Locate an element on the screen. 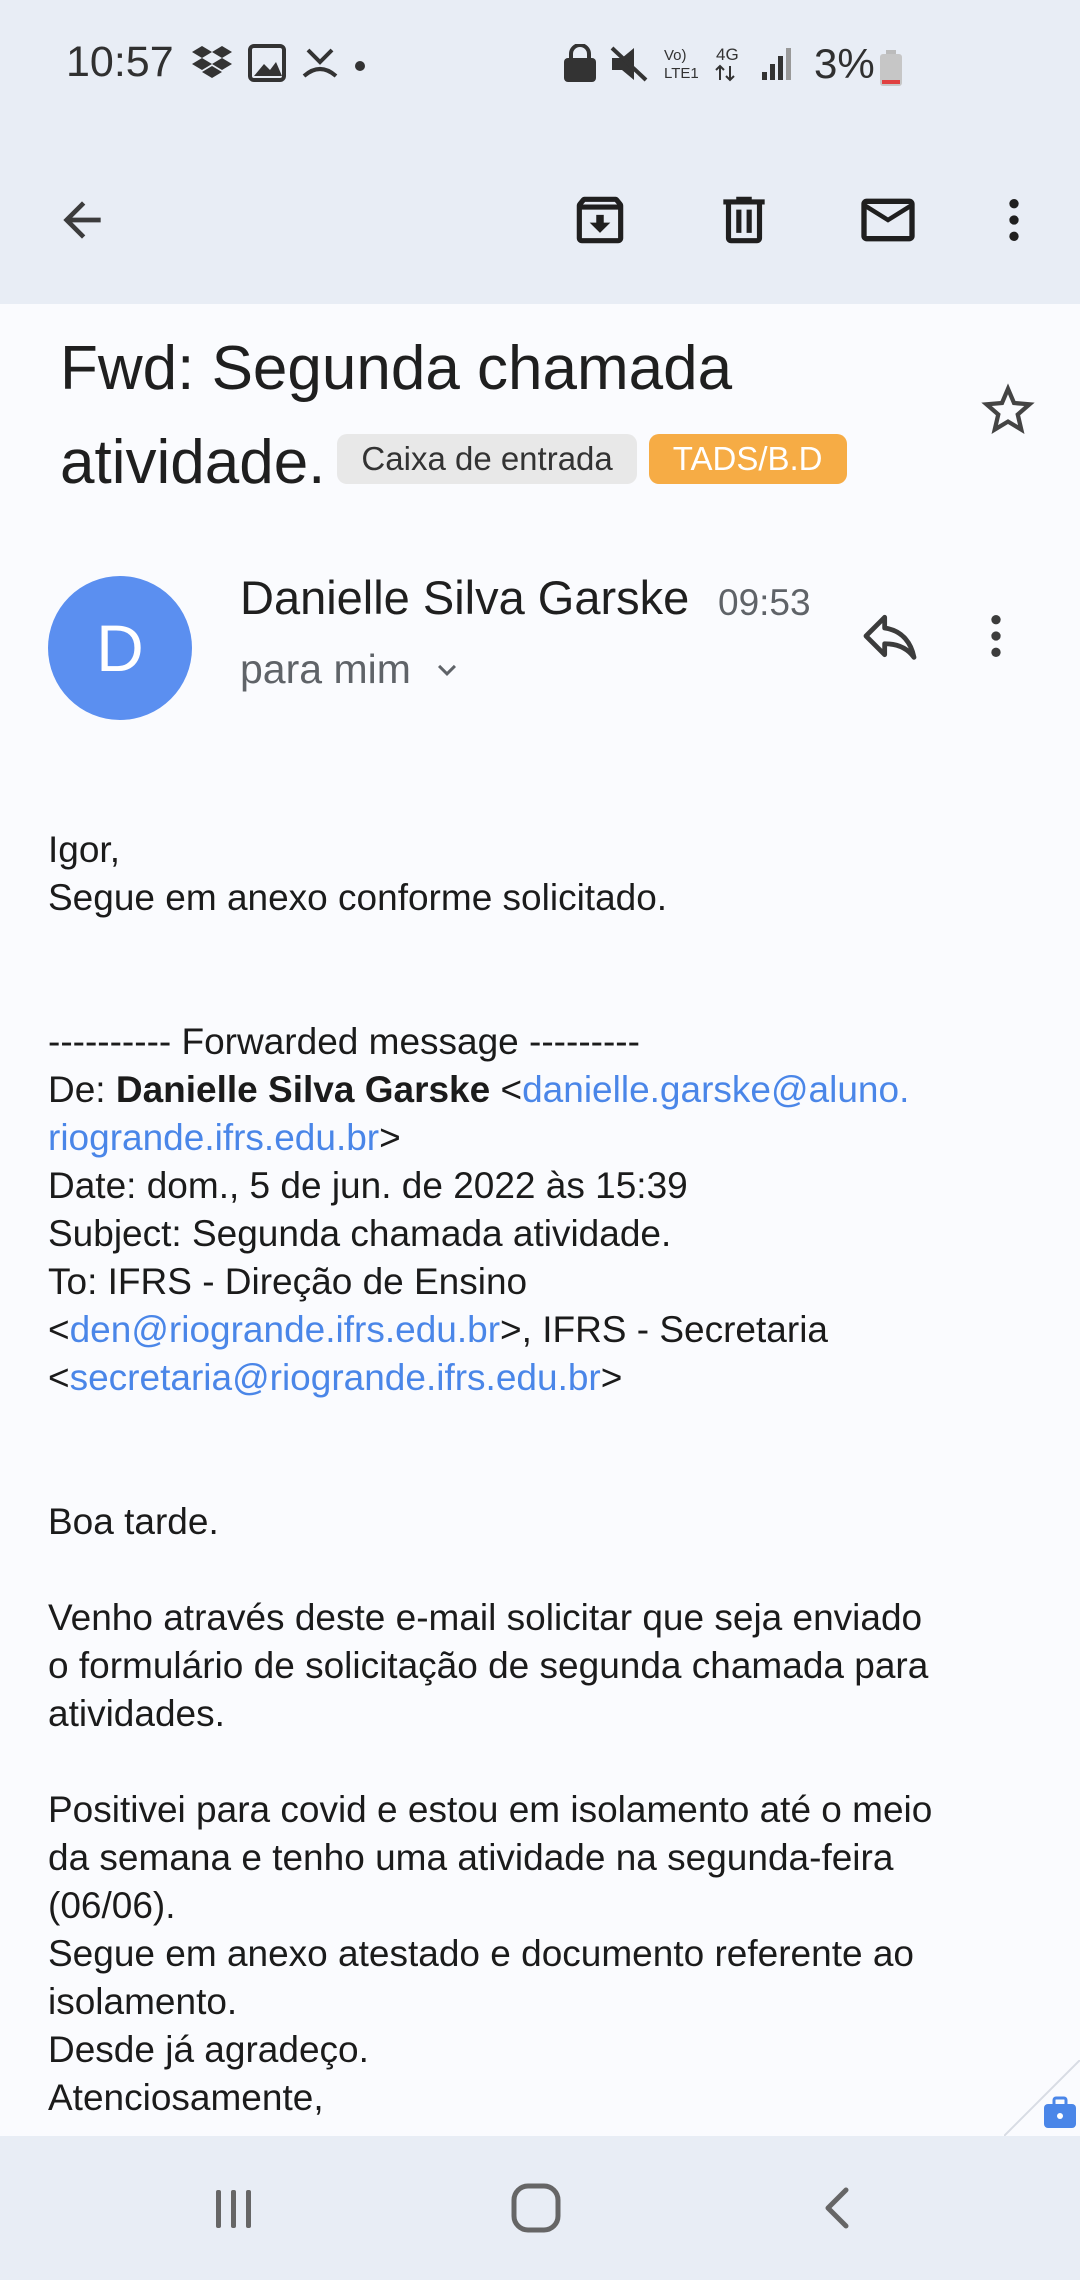 The width and height of the screenshot is (1080, 2280). forward-header: ---------- Forwarded message --------- is located at coordinates (344, 1041).